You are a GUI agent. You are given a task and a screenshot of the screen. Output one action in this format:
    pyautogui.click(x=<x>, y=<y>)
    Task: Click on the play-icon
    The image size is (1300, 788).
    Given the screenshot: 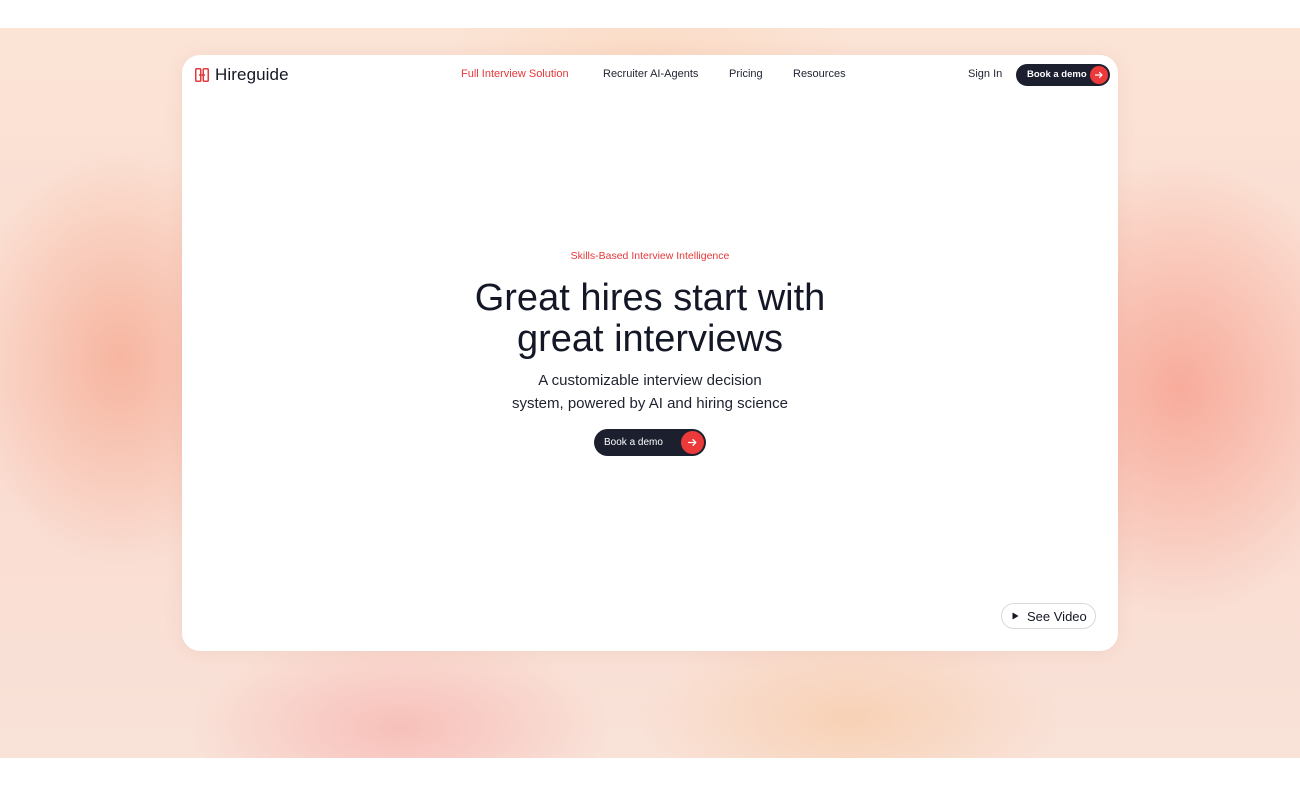 What is the action you would take?
    pyautogui.click(x=1015, y=616)
    